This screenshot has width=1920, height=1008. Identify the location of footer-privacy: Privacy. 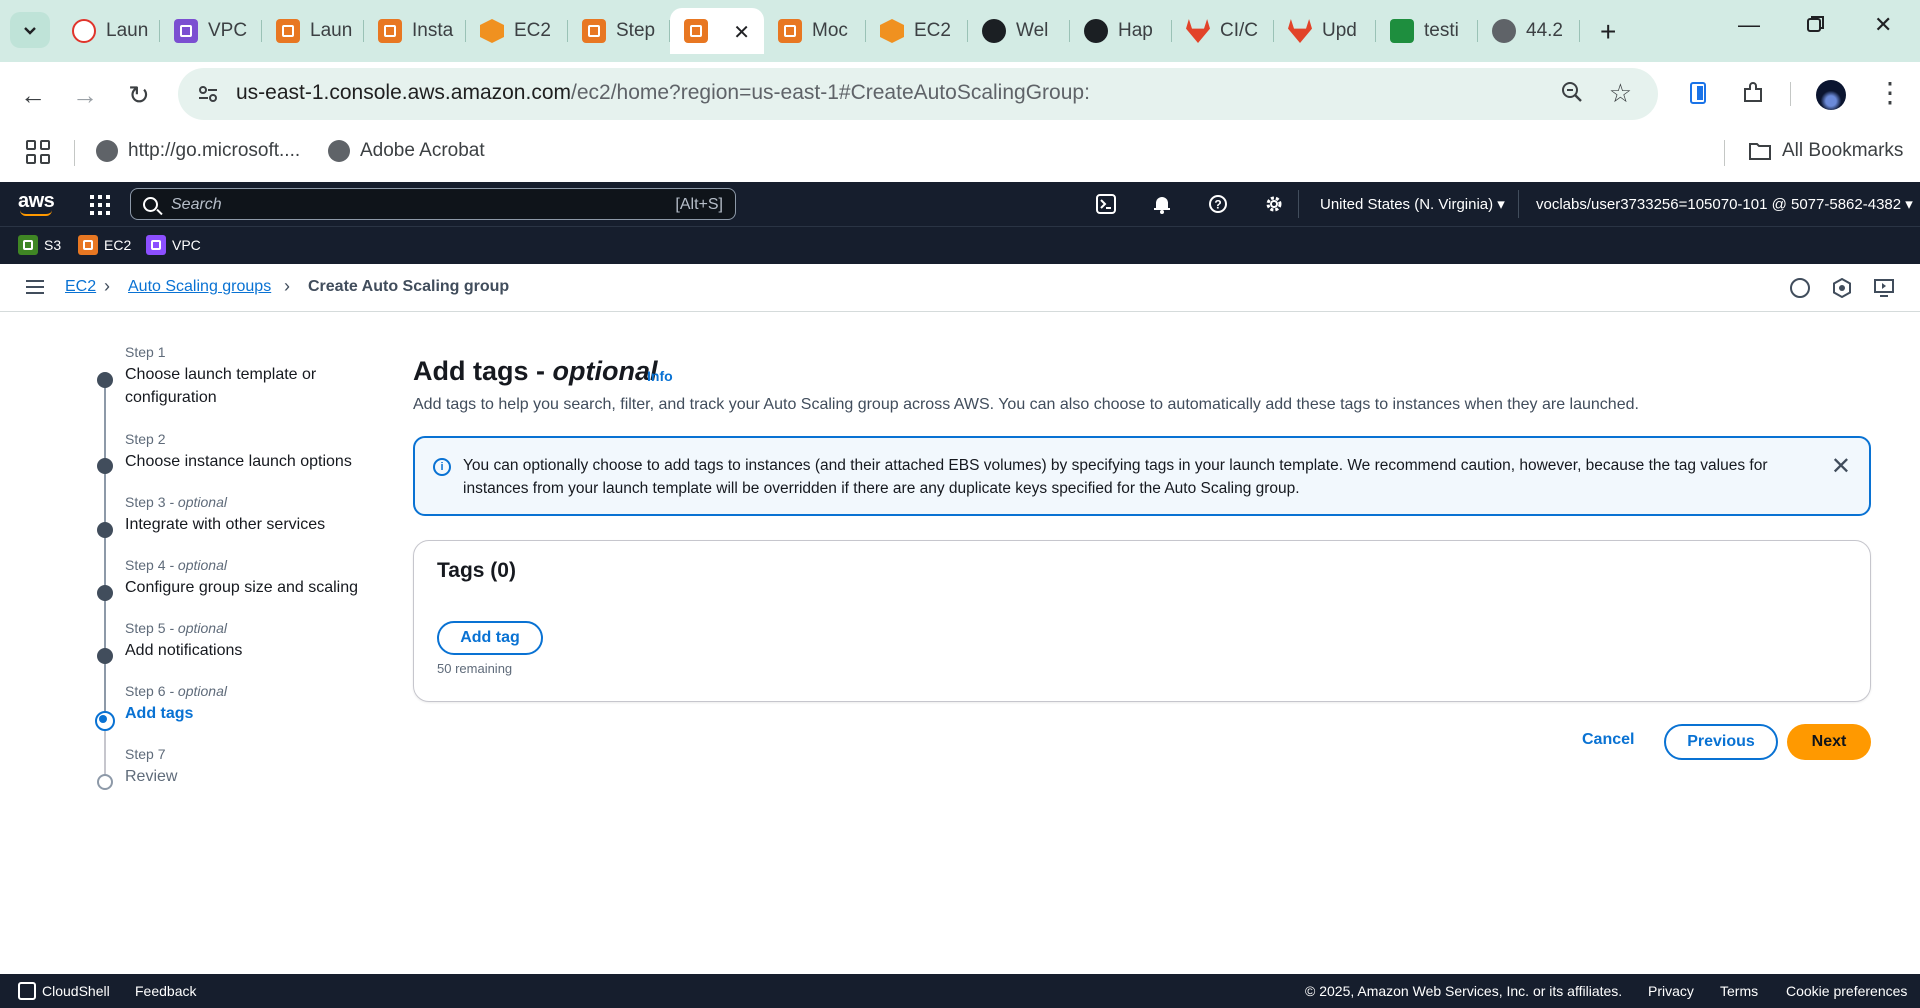
(1671, 991).